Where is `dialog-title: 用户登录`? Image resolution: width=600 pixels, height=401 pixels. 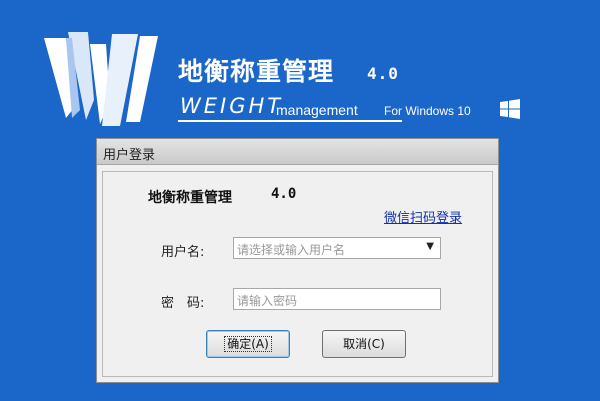
dialog-title: 用户登录 is located at coordinates (129, 155).